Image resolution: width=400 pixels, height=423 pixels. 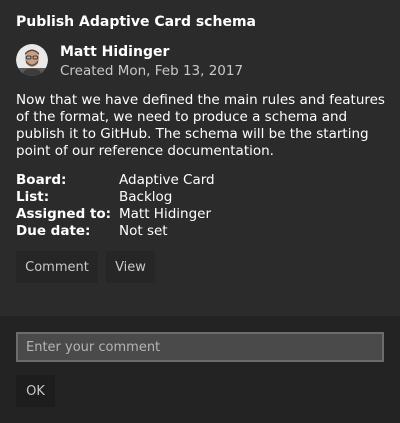 I want to click on fact-label: List:, so click(x=33, y=197).